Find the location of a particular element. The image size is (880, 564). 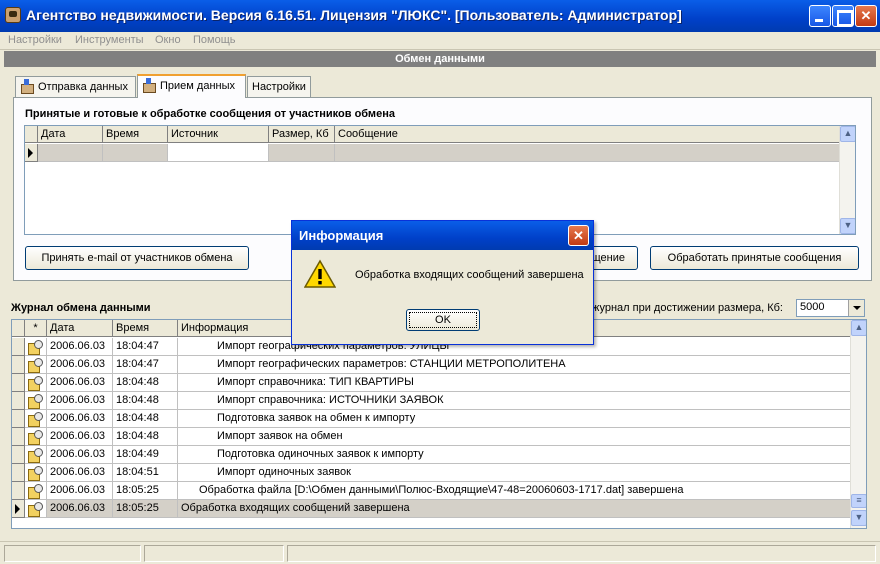

tab-settings: Настройки is located at coordinates (279, 87).